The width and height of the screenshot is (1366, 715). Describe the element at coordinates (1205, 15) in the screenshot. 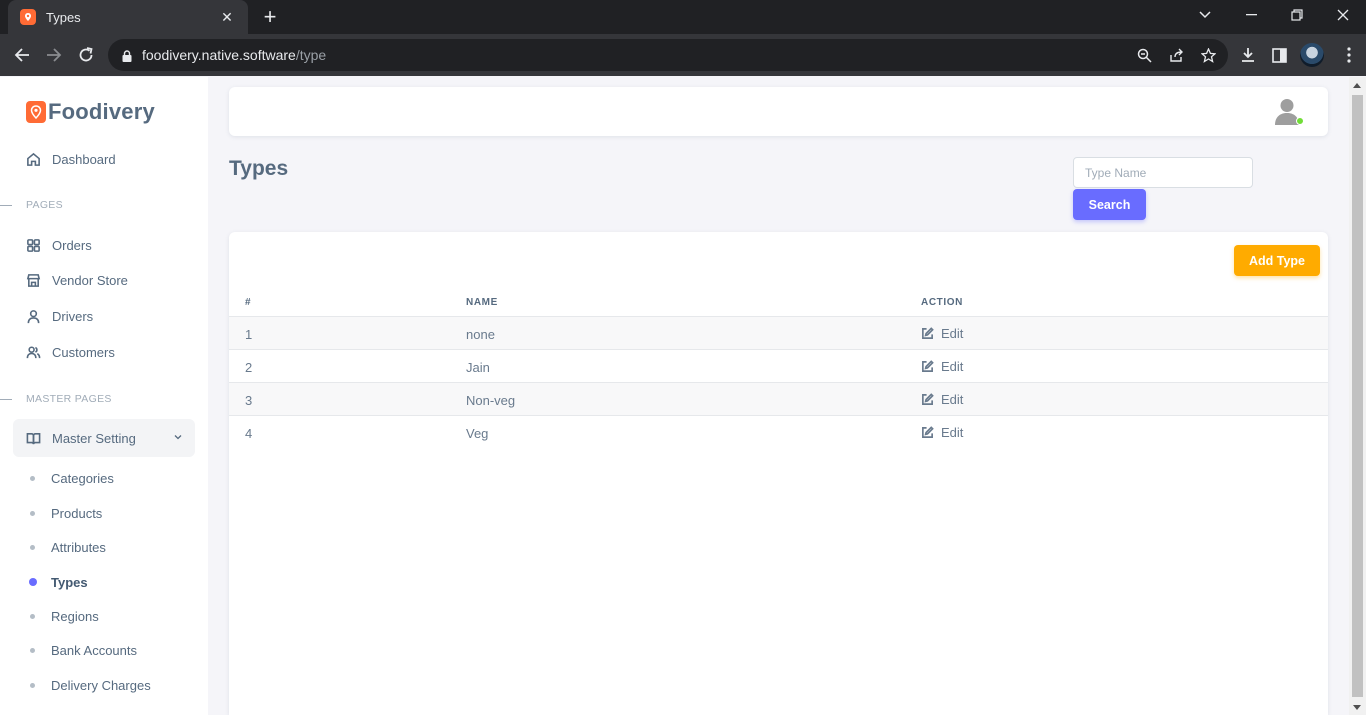

I see `tab-search-icon` at that location.